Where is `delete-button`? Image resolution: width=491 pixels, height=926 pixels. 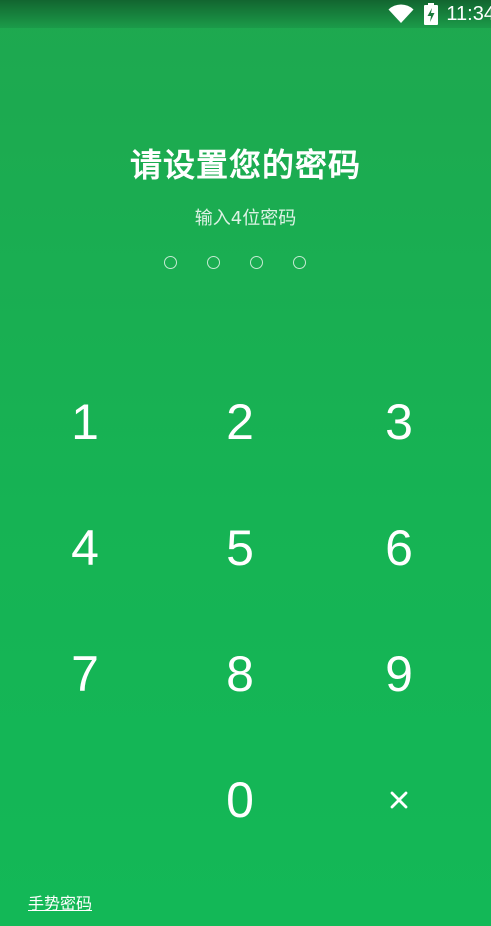
delete-button is located at coordinates (399, 800).